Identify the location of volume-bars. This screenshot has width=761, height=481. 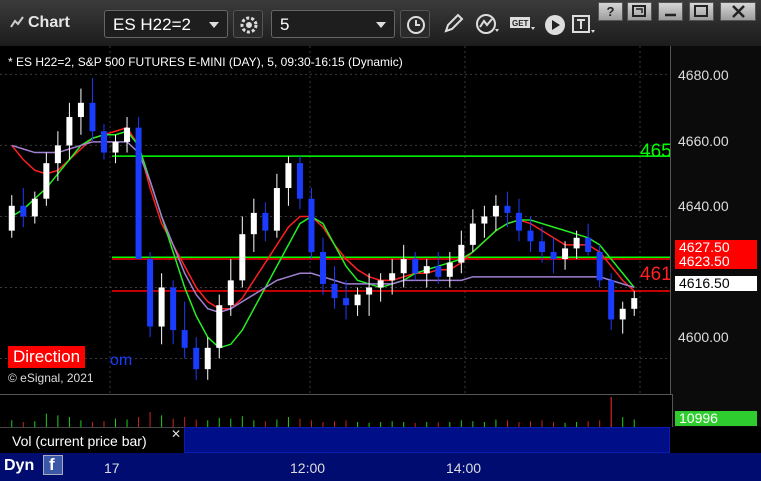
(323, 412).